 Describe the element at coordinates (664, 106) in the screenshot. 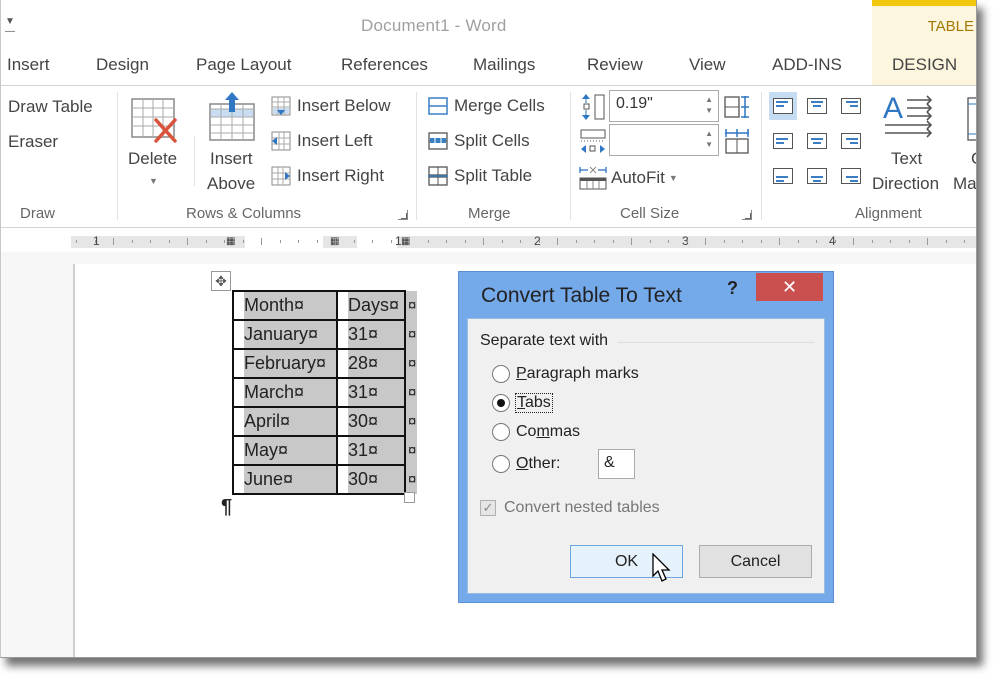

I see `row-height-input: 0.19" ▲ ▼` at that location.